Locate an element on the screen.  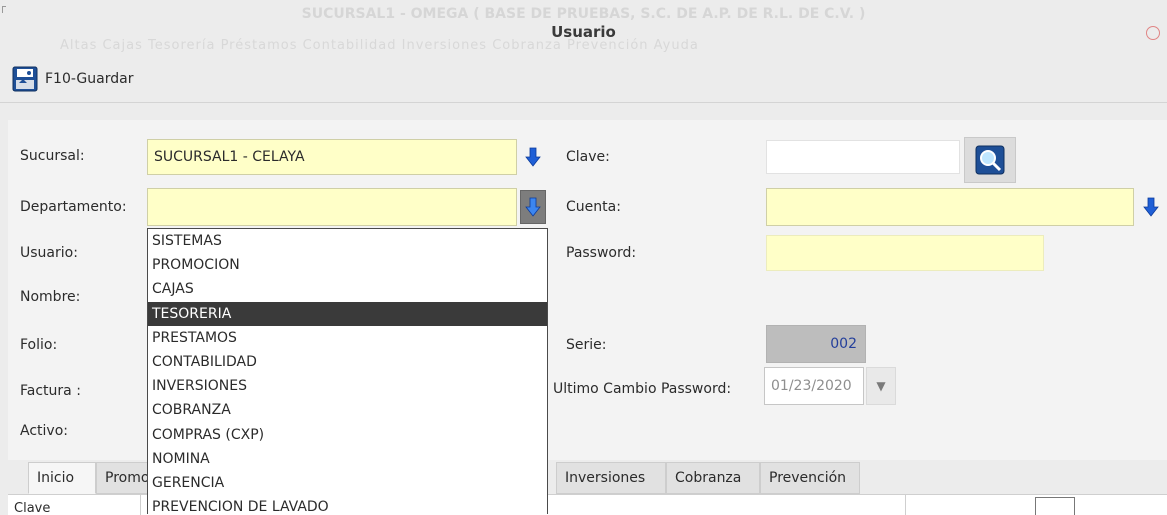
dropdown-option-highlighted: TESORERIA is located at coordinates (347, 313).